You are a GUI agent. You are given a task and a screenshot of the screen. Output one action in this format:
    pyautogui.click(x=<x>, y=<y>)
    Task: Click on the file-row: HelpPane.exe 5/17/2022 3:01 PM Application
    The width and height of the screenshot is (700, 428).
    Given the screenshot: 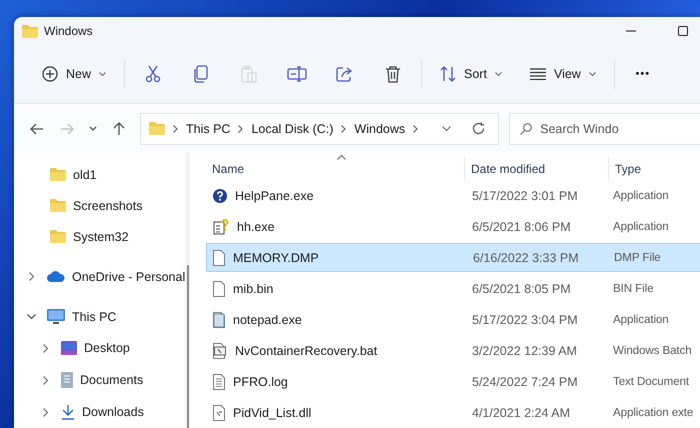 What is the action you would take?
    pyautogui.click(x=453, y=195)
    